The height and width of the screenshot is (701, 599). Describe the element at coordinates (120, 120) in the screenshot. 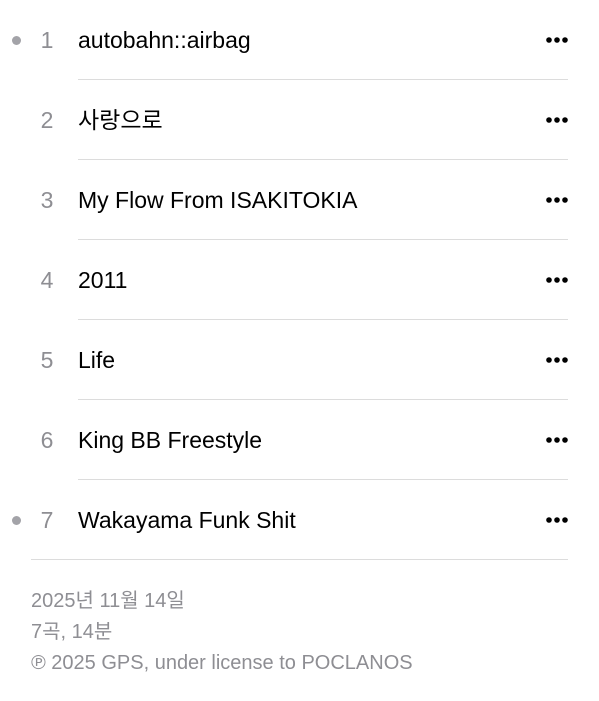

I see `track-title: 사랑으로` at that location.